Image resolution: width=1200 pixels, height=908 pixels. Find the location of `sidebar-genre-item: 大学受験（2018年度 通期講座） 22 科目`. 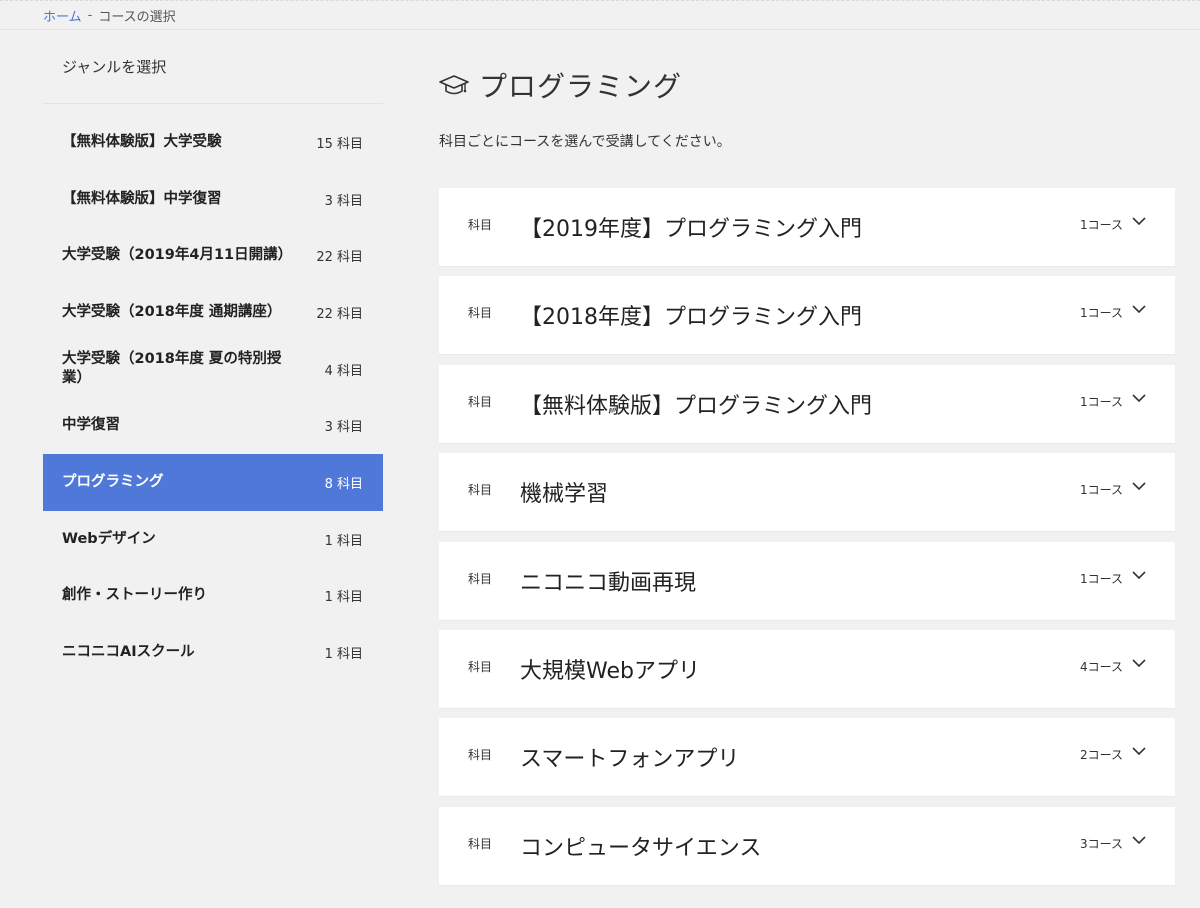

sidebar-genre-item: 大学受験（2018年度 通期講座） 22 科目 is located at coordinates (213, 312).